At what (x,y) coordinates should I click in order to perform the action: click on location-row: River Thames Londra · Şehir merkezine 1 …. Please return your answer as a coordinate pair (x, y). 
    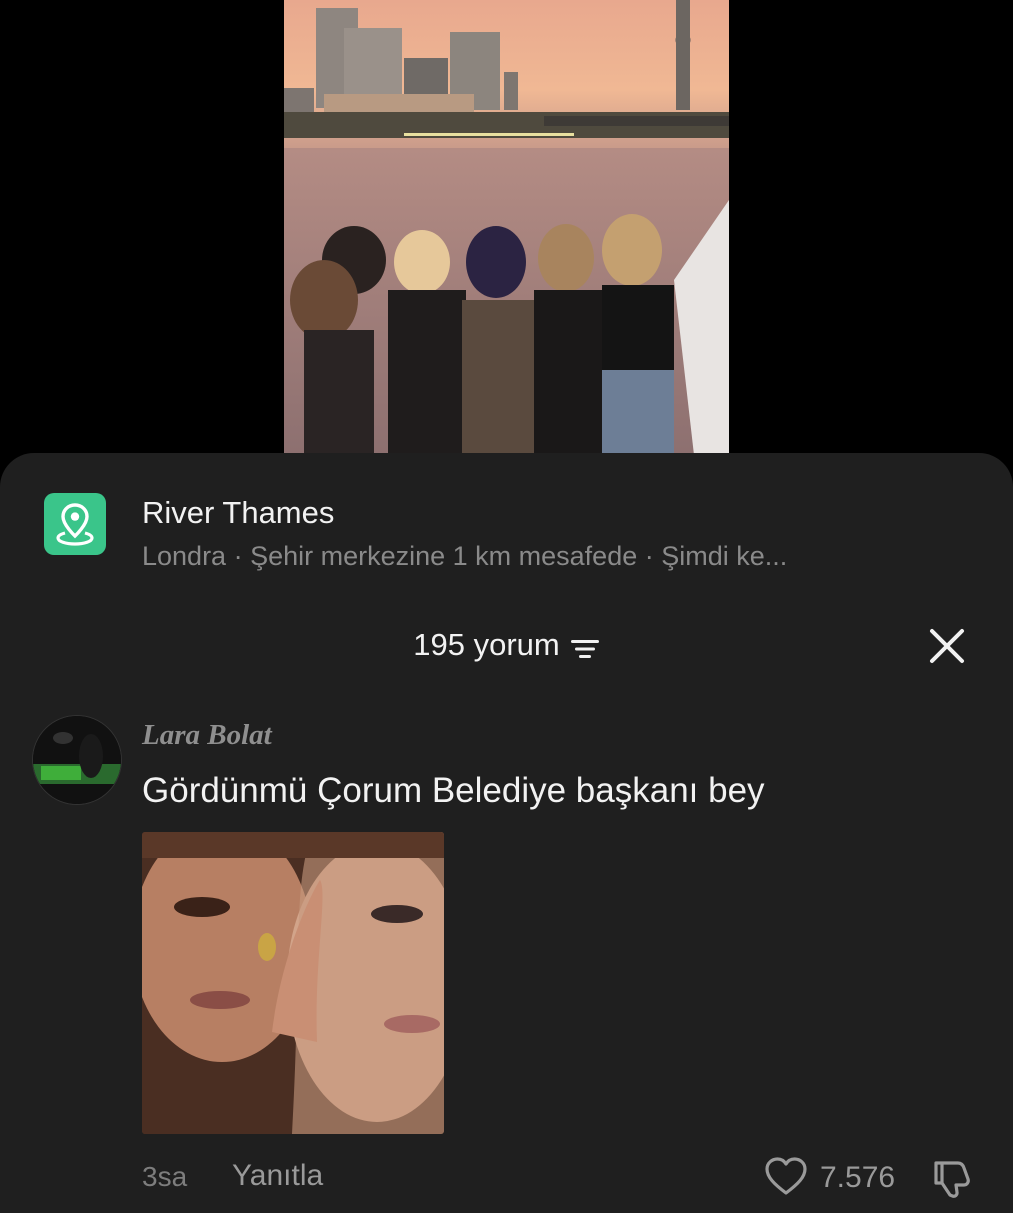
    Looking at the image, I should click on (514, 533).